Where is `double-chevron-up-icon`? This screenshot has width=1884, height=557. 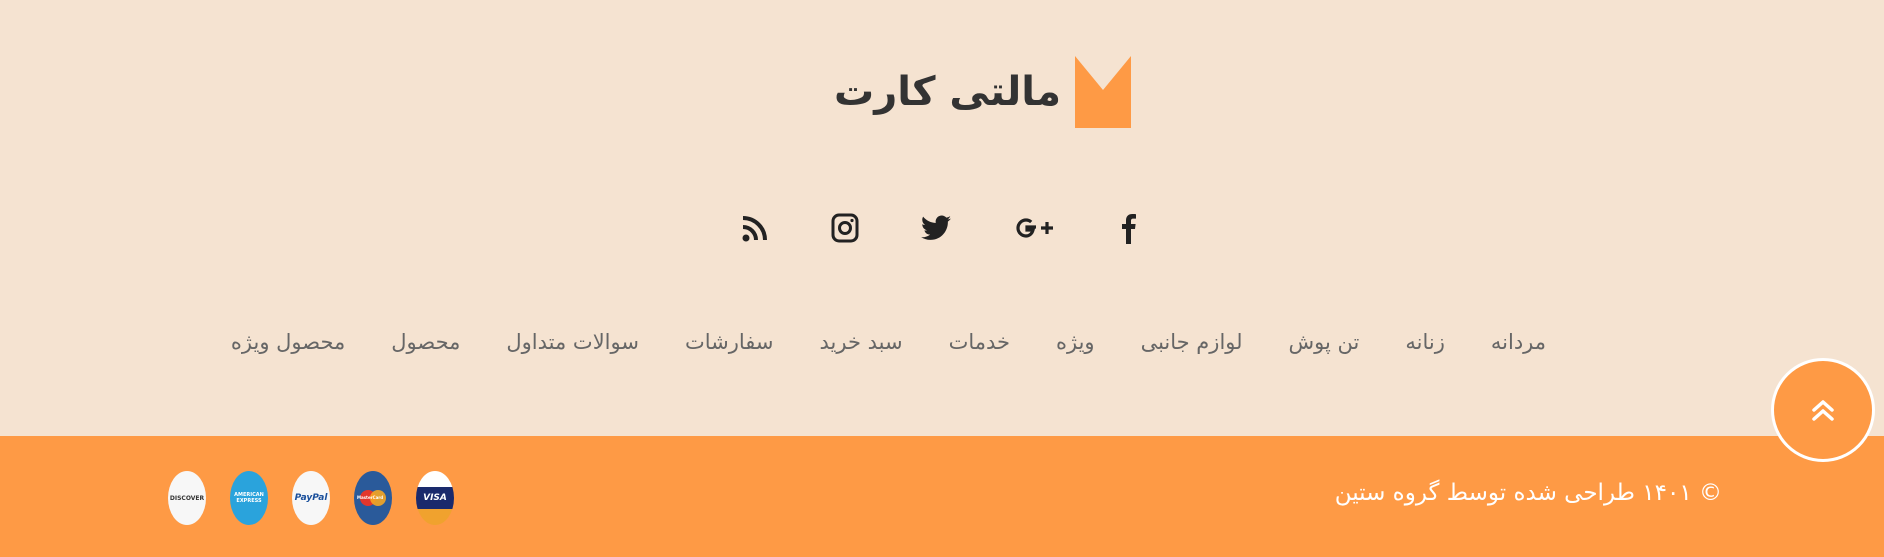 double-chevron-up-icon is located at coordinates (1823, 410).